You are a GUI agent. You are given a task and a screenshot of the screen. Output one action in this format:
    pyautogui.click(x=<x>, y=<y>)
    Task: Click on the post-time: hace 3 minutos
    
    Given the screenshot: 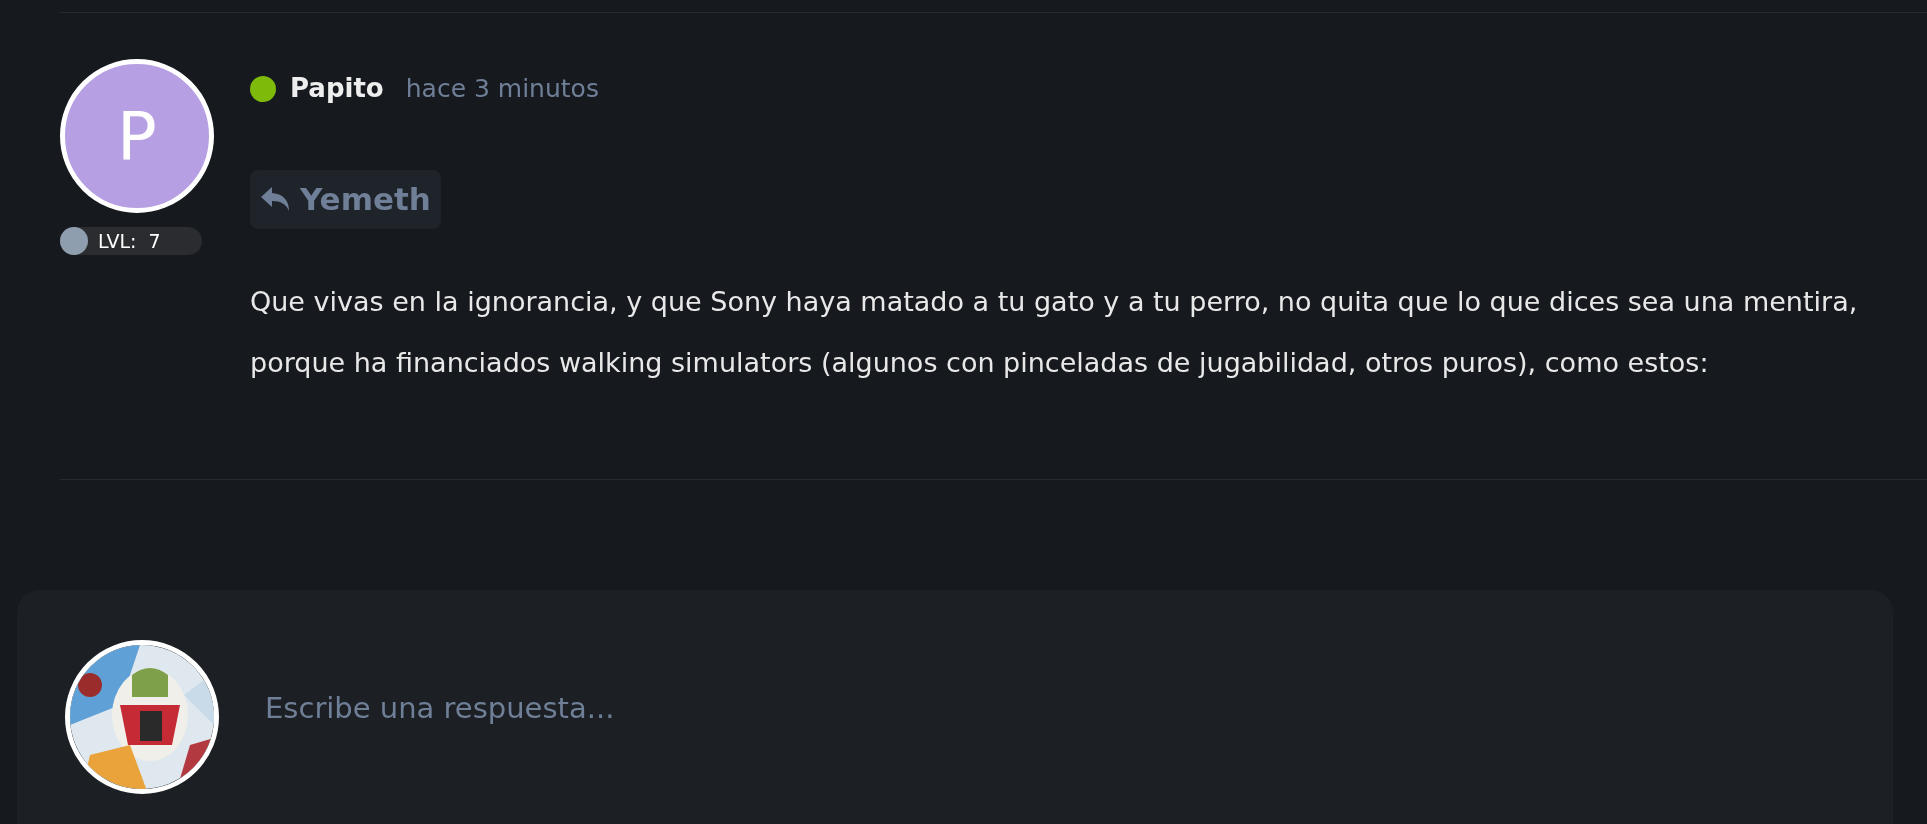 What is the action you would take?
    pyautogui.click(x=502, y=88)
    